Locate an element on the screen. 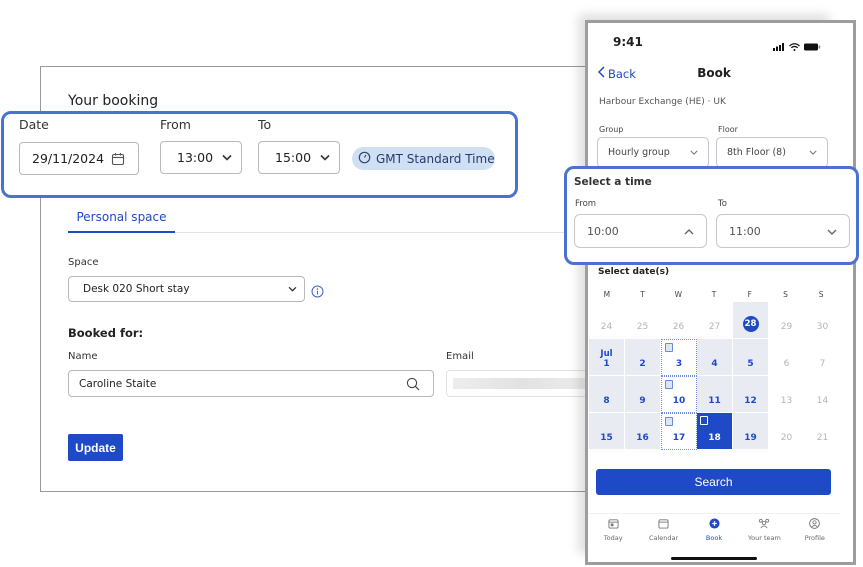 This screenshot has width=863, height=567. tab-book: Book is located at coordinates (714, 533).